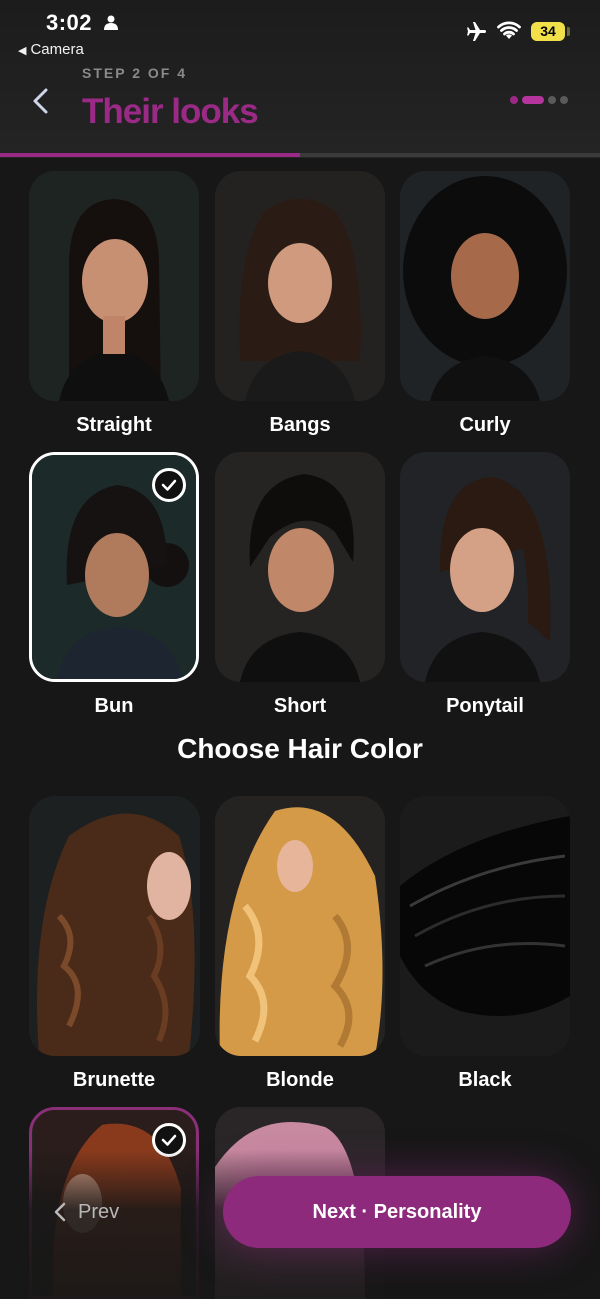 This screenshot has height=1299, width=600. I want to click on style-label: Ponytail, so click(485, 706).